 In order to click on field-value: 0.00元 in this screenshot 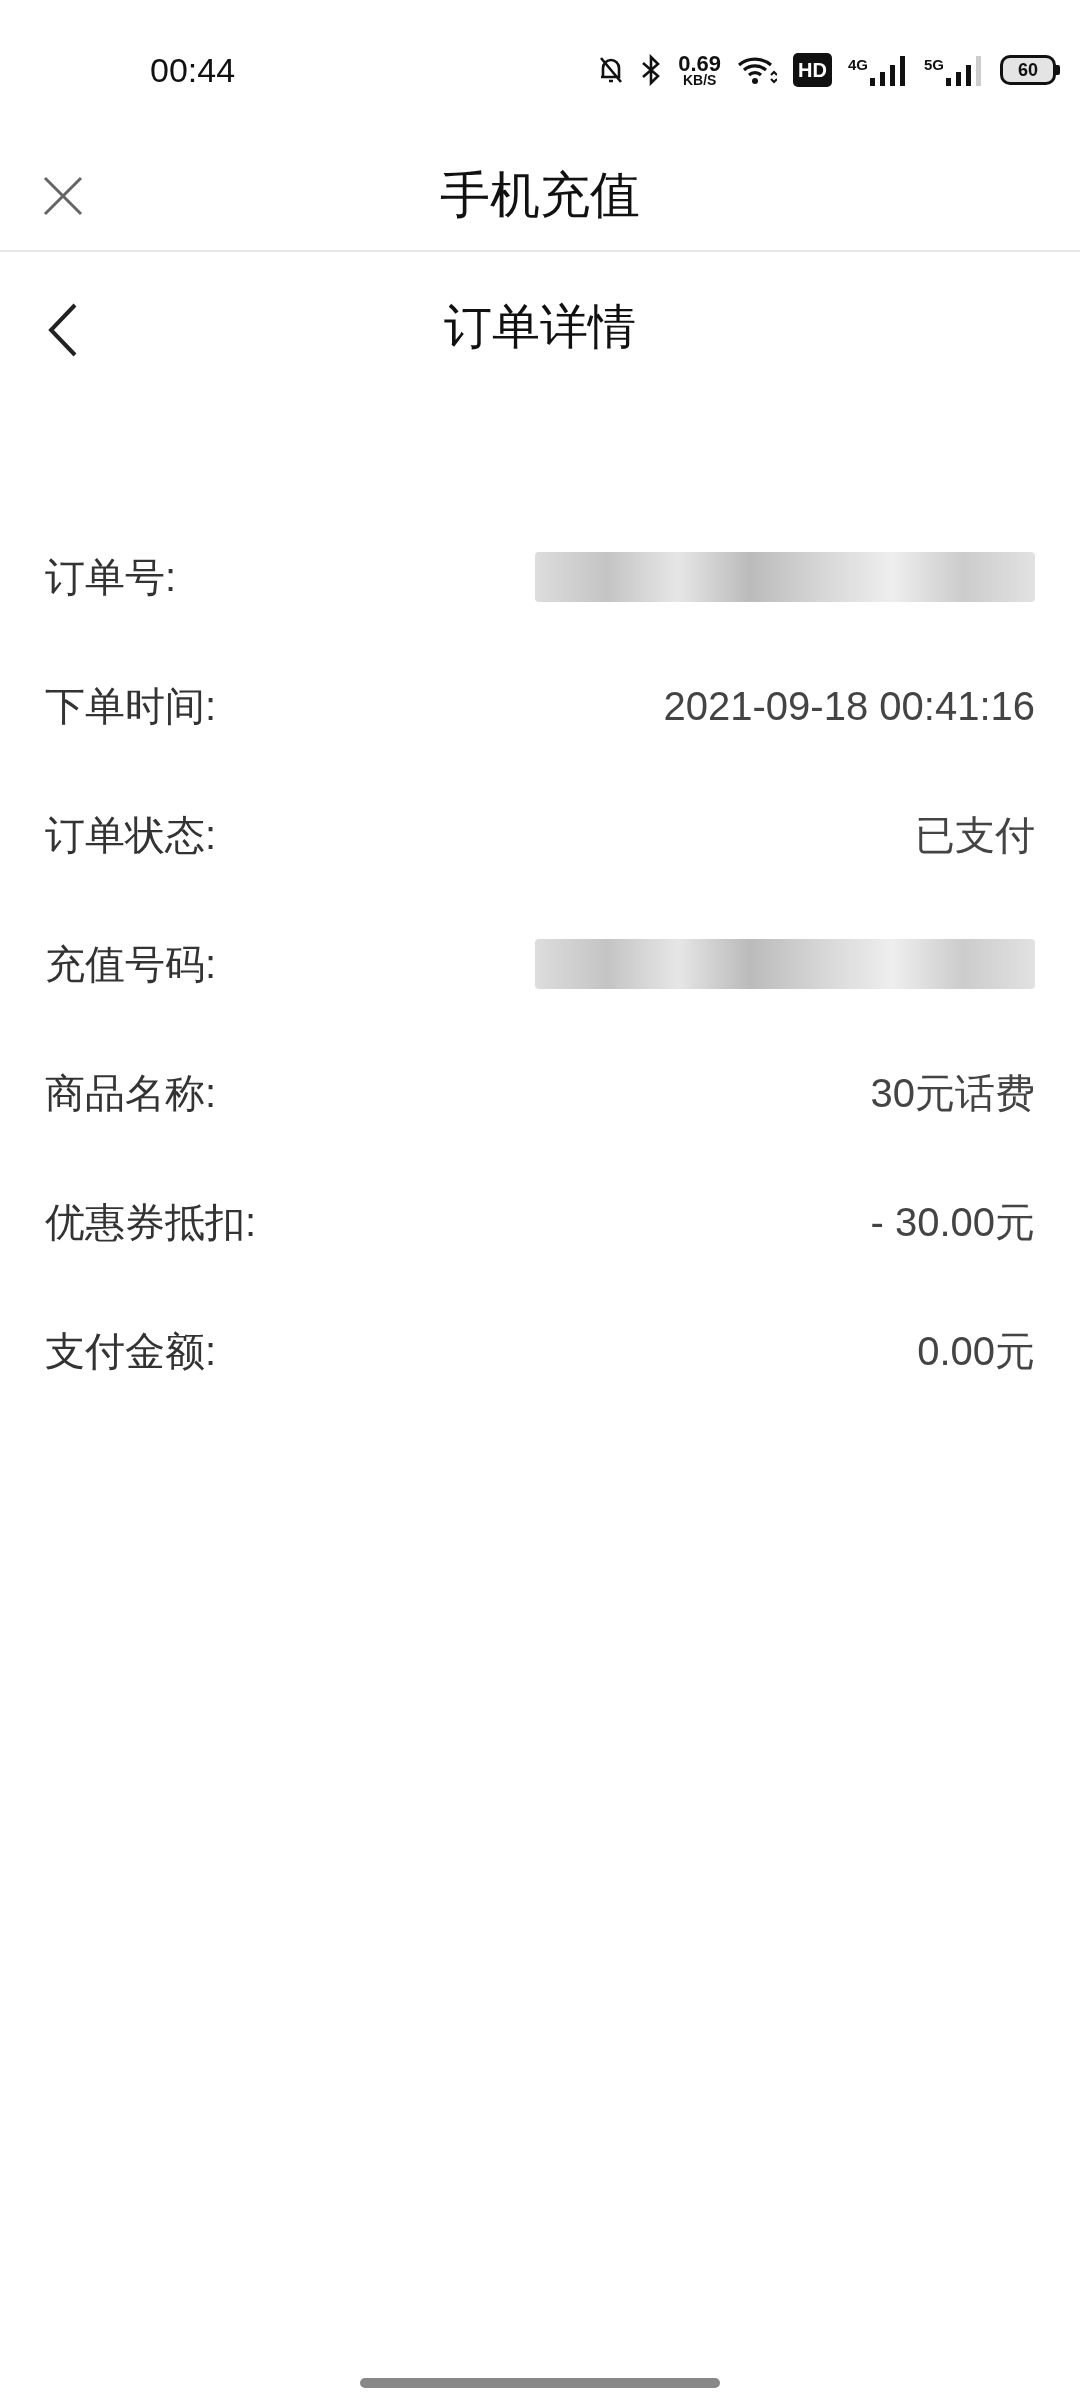, I will do `click(976, 1351)`.